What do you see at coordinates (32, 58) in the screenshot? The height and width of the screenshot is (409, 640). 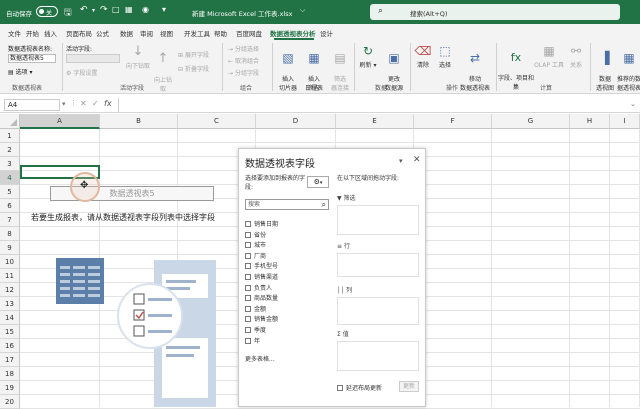 I see `pivot-name-input: 数据透视表5` at bounding box center [32, 58].